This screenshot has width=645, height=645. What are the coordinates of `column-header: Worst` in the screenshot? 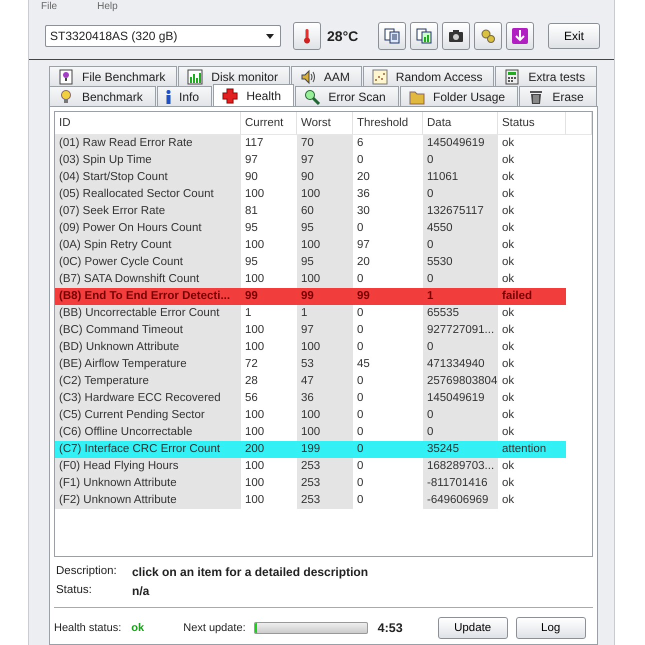 It's located at (325, 123).